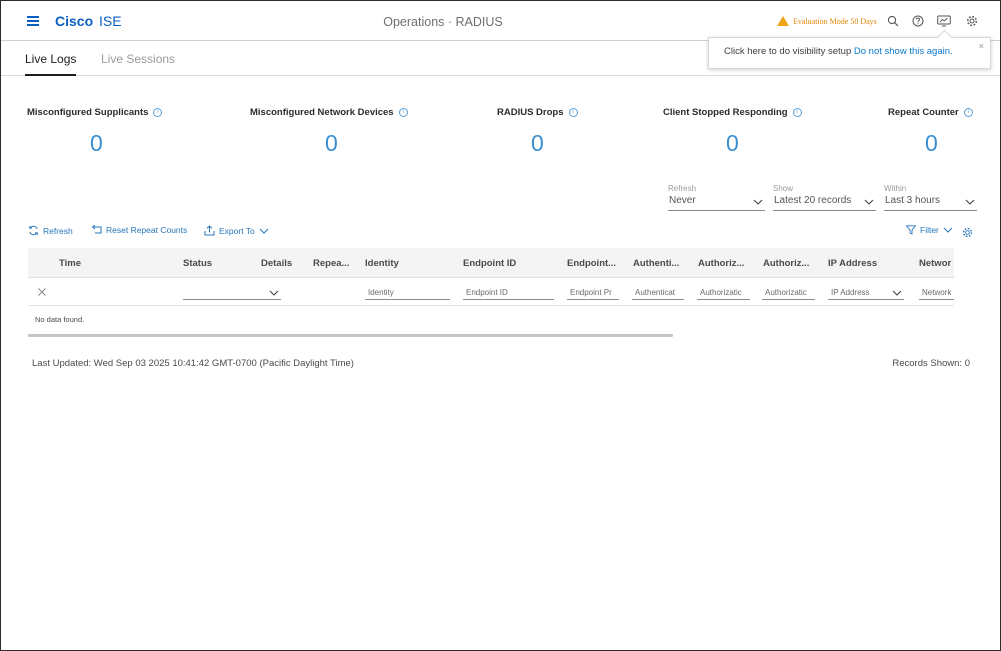  I want to click on evaluation-text: Evaluation Mode 50 Days, so click(835, 21).